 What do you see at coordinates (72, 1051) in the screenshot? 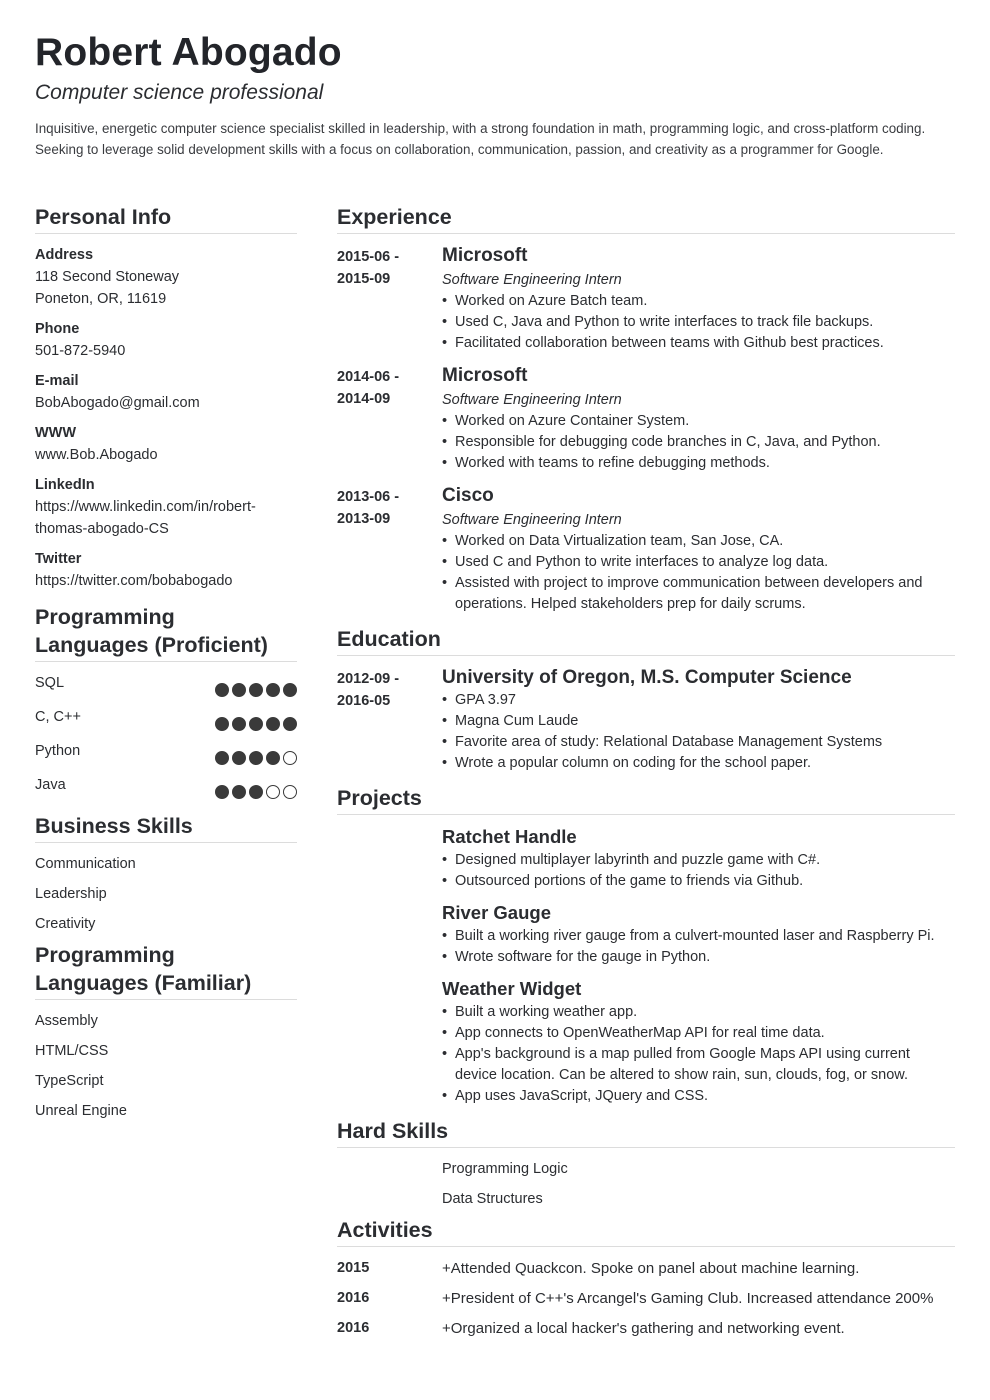
I see `list-item: HTML/CSS` at bounding box center [72, 1051].